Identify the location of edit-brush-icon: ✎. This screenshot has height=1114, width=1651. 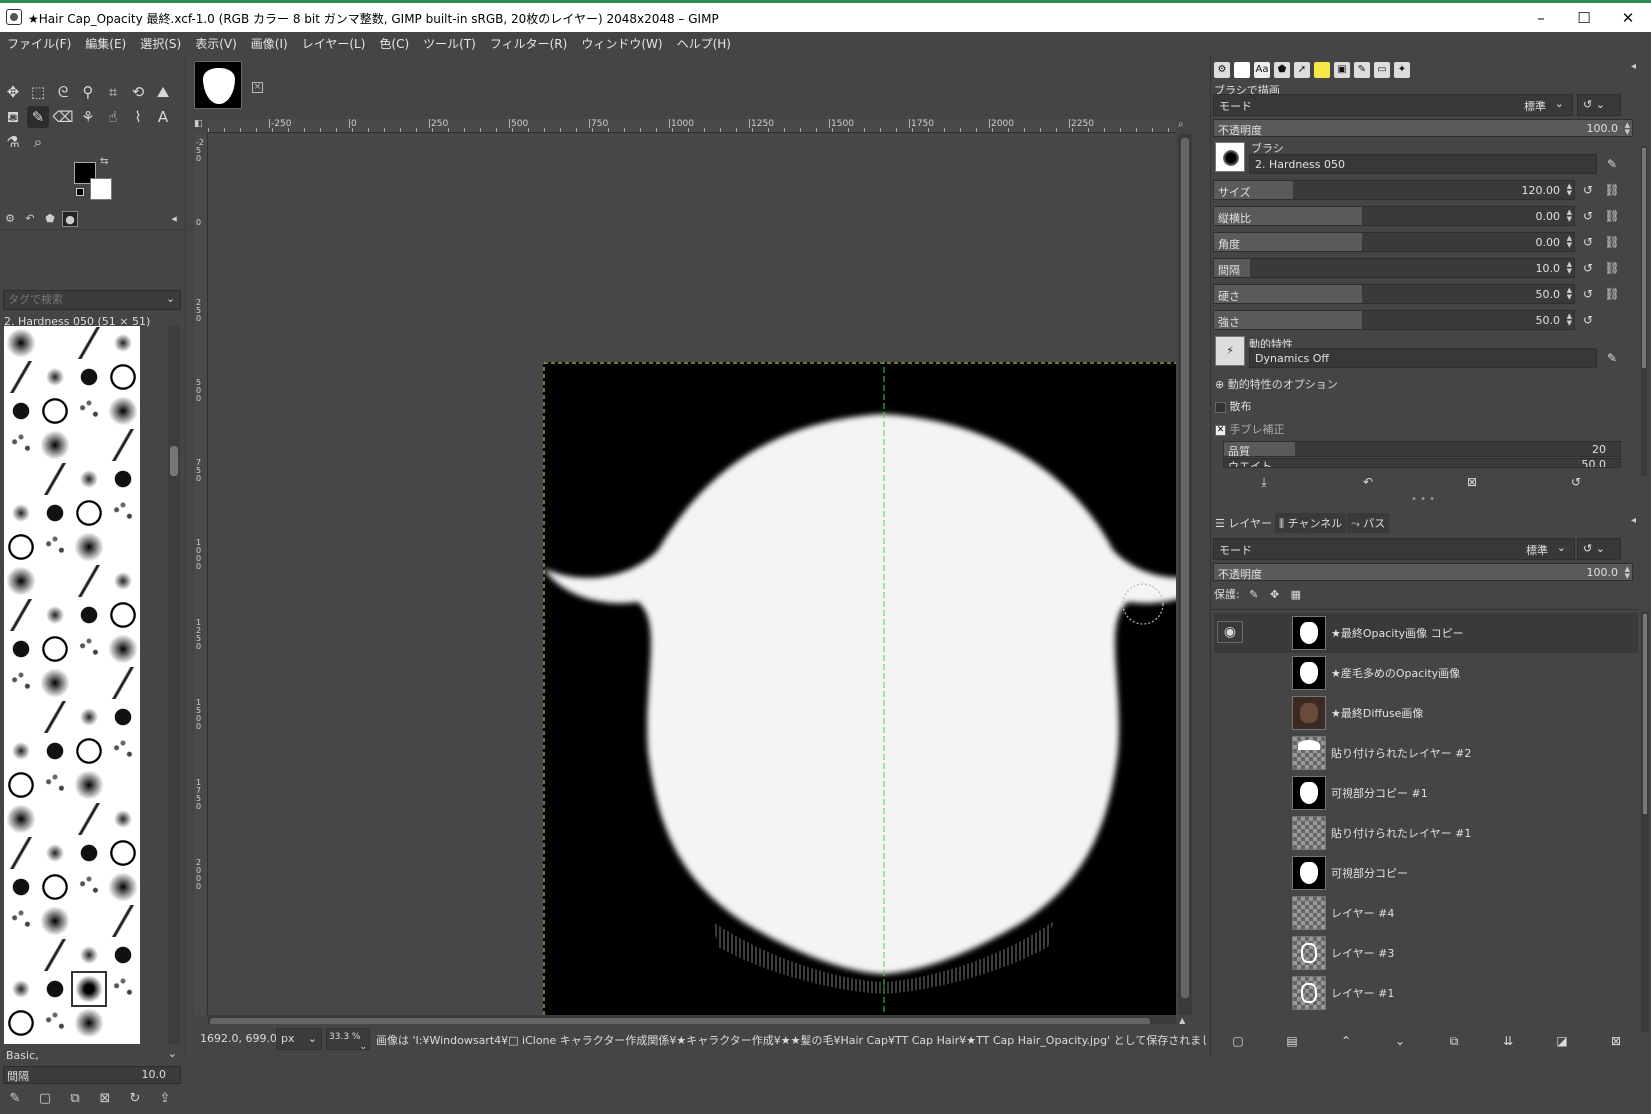
(15, 1100).